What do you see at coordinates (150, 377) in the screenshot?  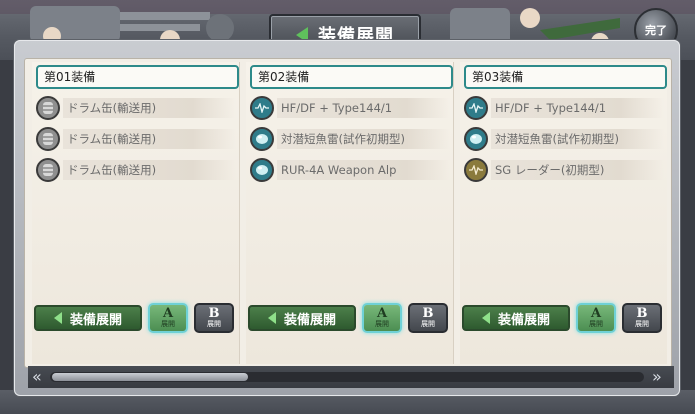 I see `scroll-thumb` at bounding box center [150, 377].